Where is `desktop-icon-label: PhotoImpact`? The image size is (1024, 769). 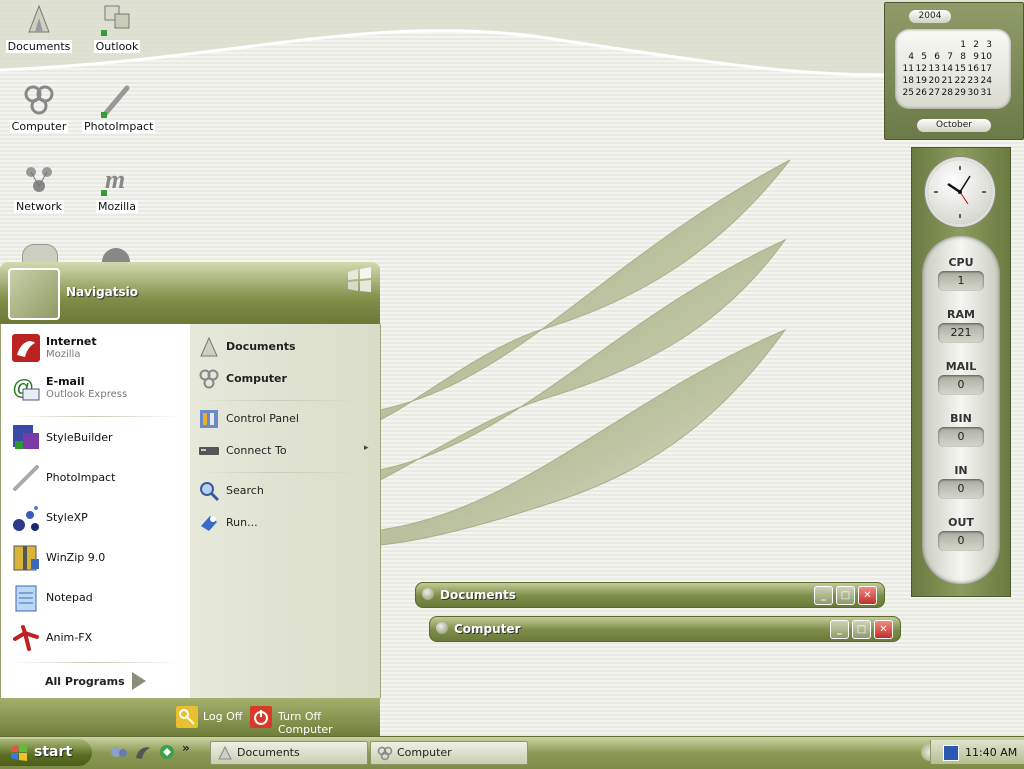
desktop-icon-label: PhotoImpact is located at coordinates (119, 126).